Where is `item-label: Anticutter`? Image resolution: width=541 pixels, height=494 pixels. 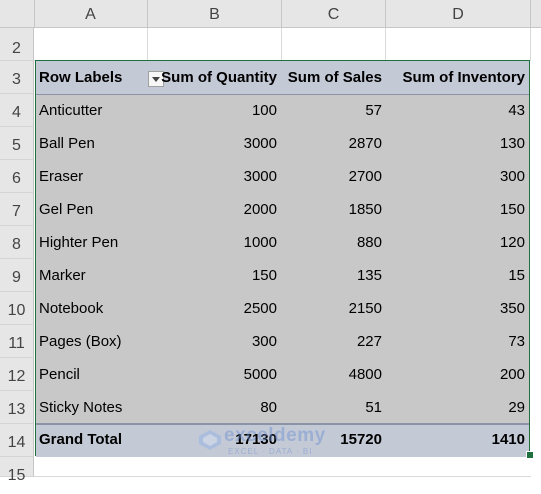 item-label: Anticutter is located at coordinates (71, 110).